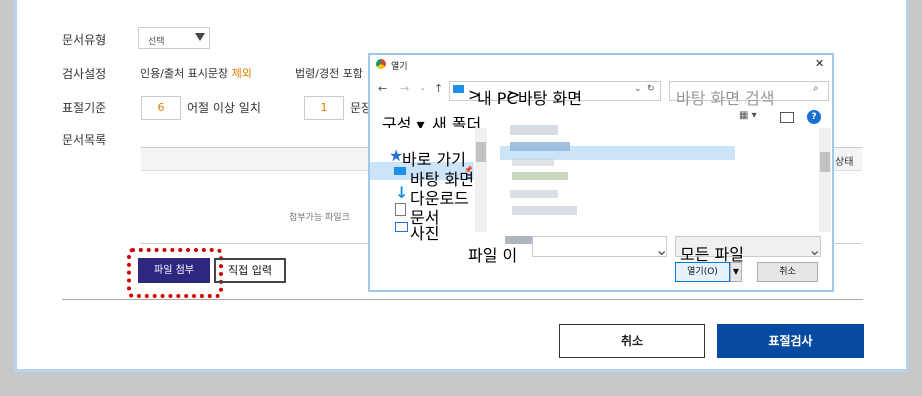 The image size is (922, 396). I want to click on search-placeholder: 바탕 화면 검색, so click(725, 98).